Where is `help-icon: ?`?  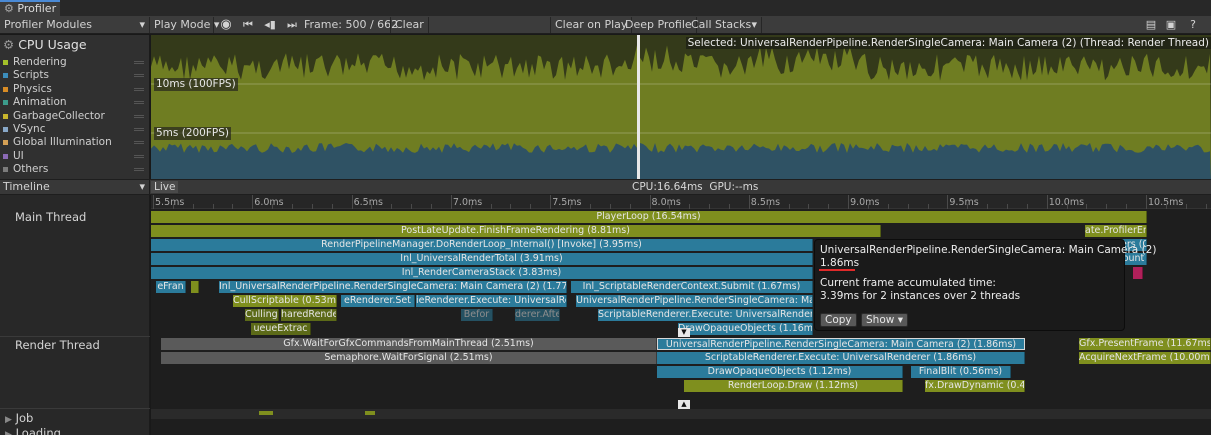
help-icon: ? is located at coordinates (1193, 24).